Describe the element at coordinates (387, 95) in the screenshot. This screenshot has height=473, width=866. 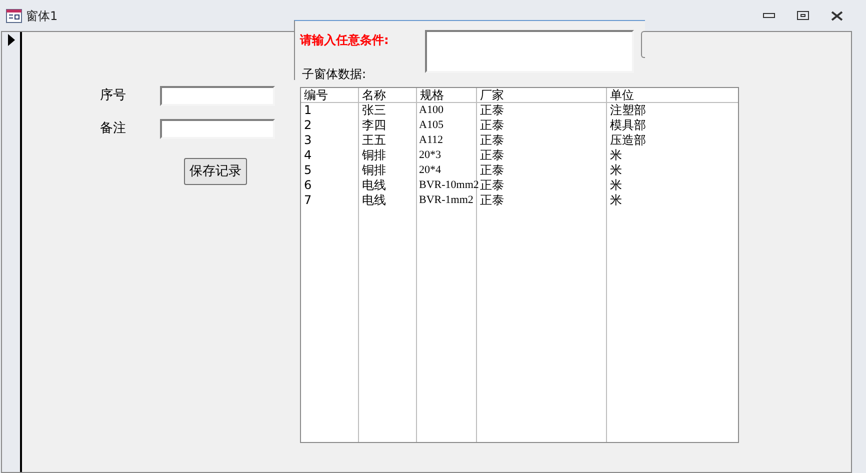
I see `column-header: 名称` at that location.